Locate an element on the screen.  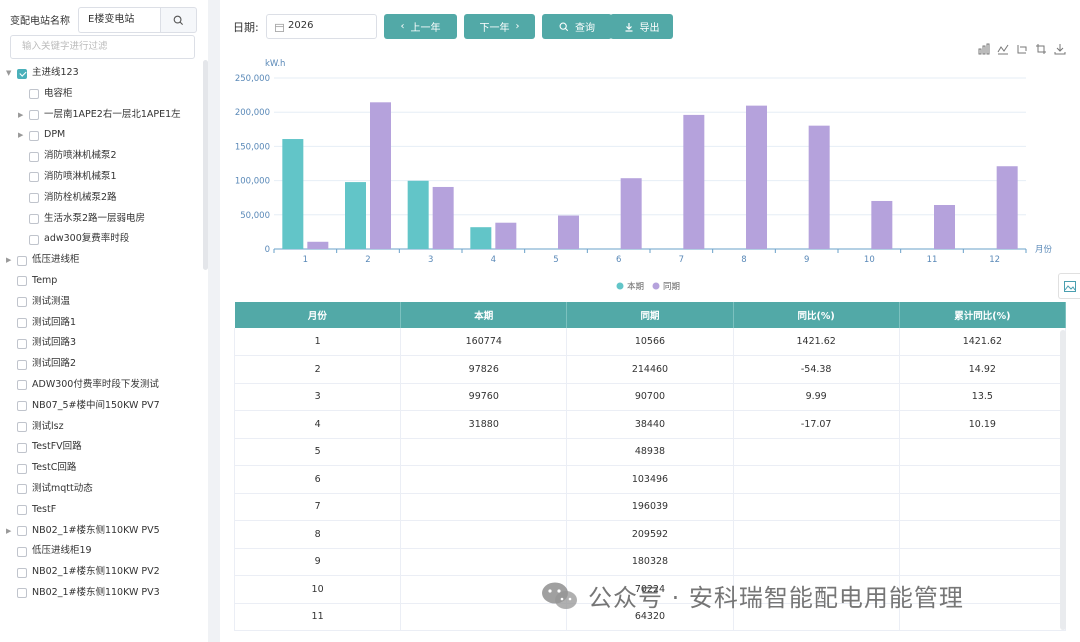
tree-node: ▶ NB02_1#楼东侧110KW PV5 is located at coordinates (102, 531).